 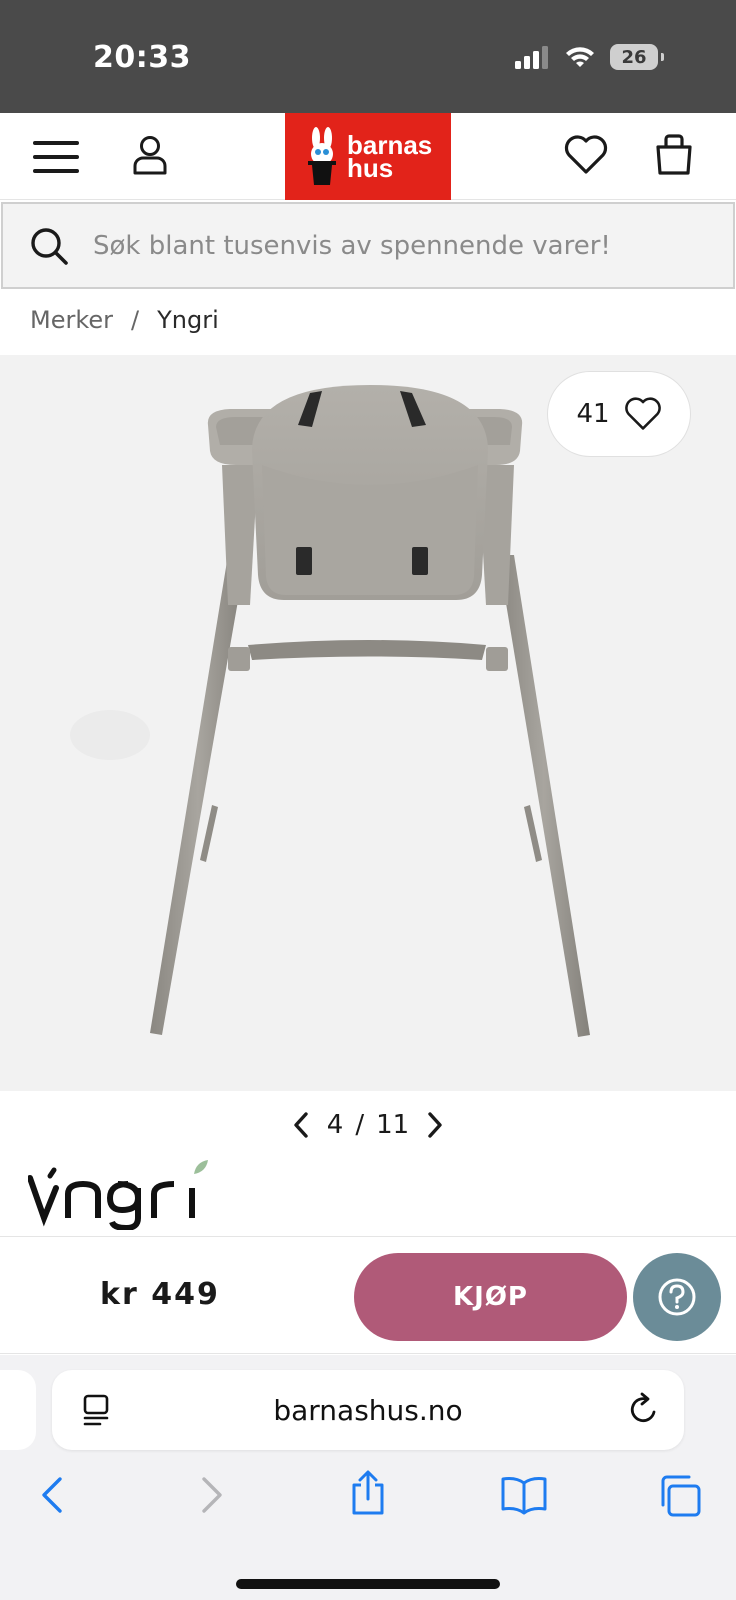 I want to click on site-header: barnas hus, so click(x=368, y=156).